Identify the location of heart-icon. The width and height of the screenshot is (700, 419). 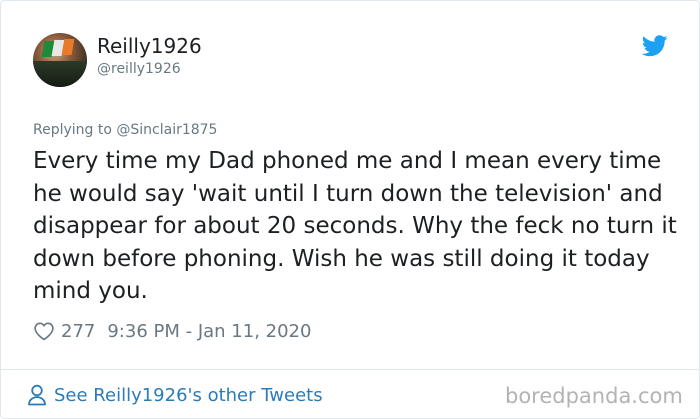
(44, 331).